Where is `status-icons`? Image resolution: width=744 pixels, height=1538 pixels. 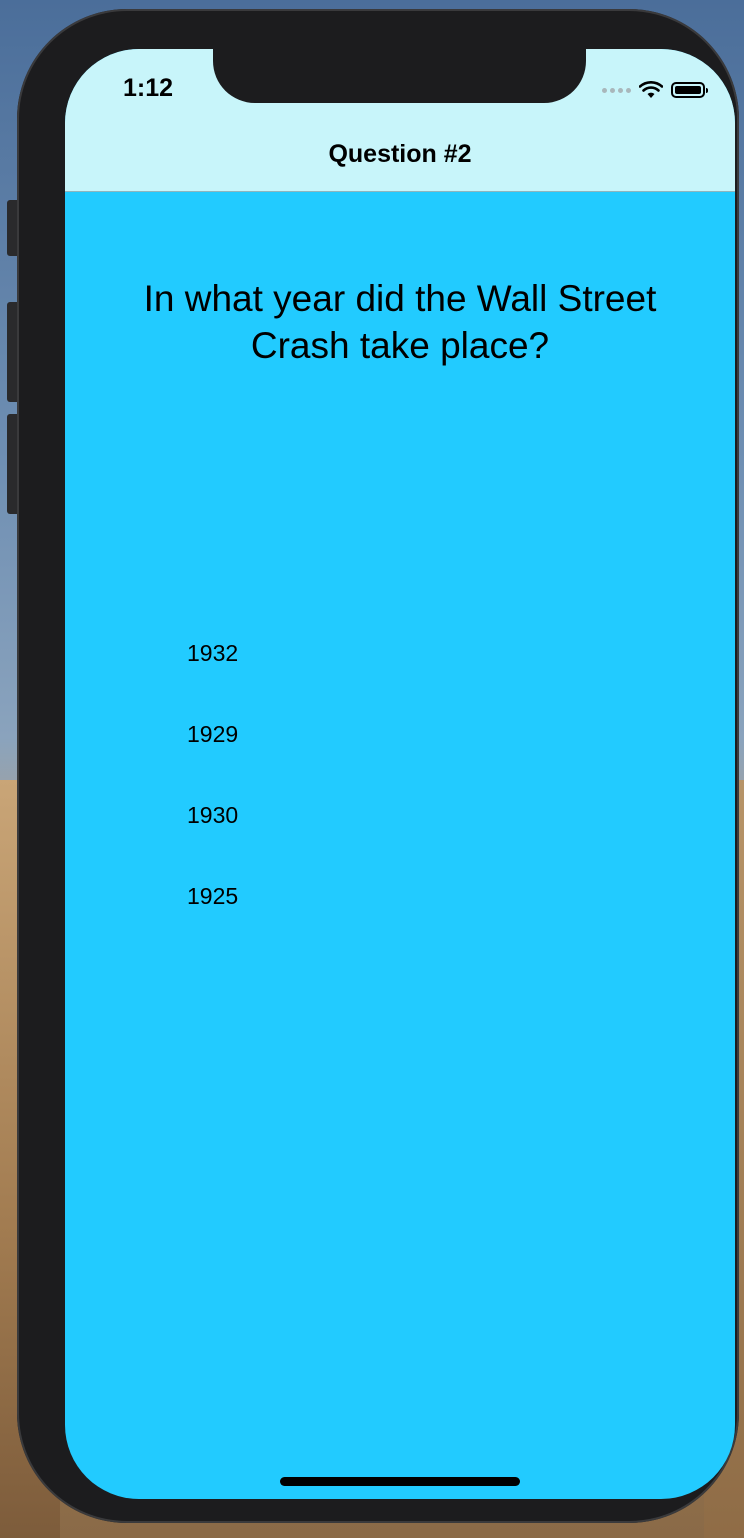 status-icons is located at coordinates (655, 90).